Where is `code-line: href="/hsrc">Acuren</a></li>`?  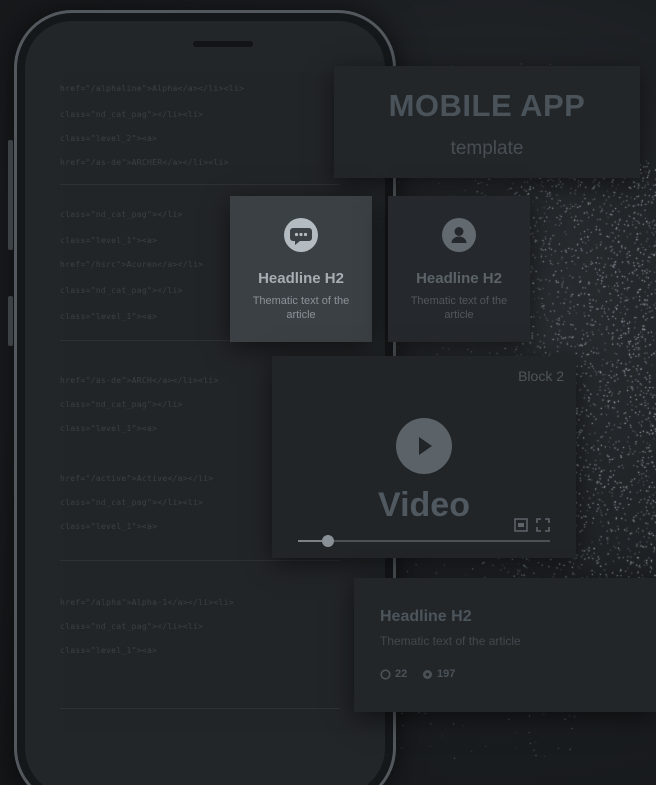 code-line: href="/hsrc">Acuren</a></li> is located at coordinates (132, 264).